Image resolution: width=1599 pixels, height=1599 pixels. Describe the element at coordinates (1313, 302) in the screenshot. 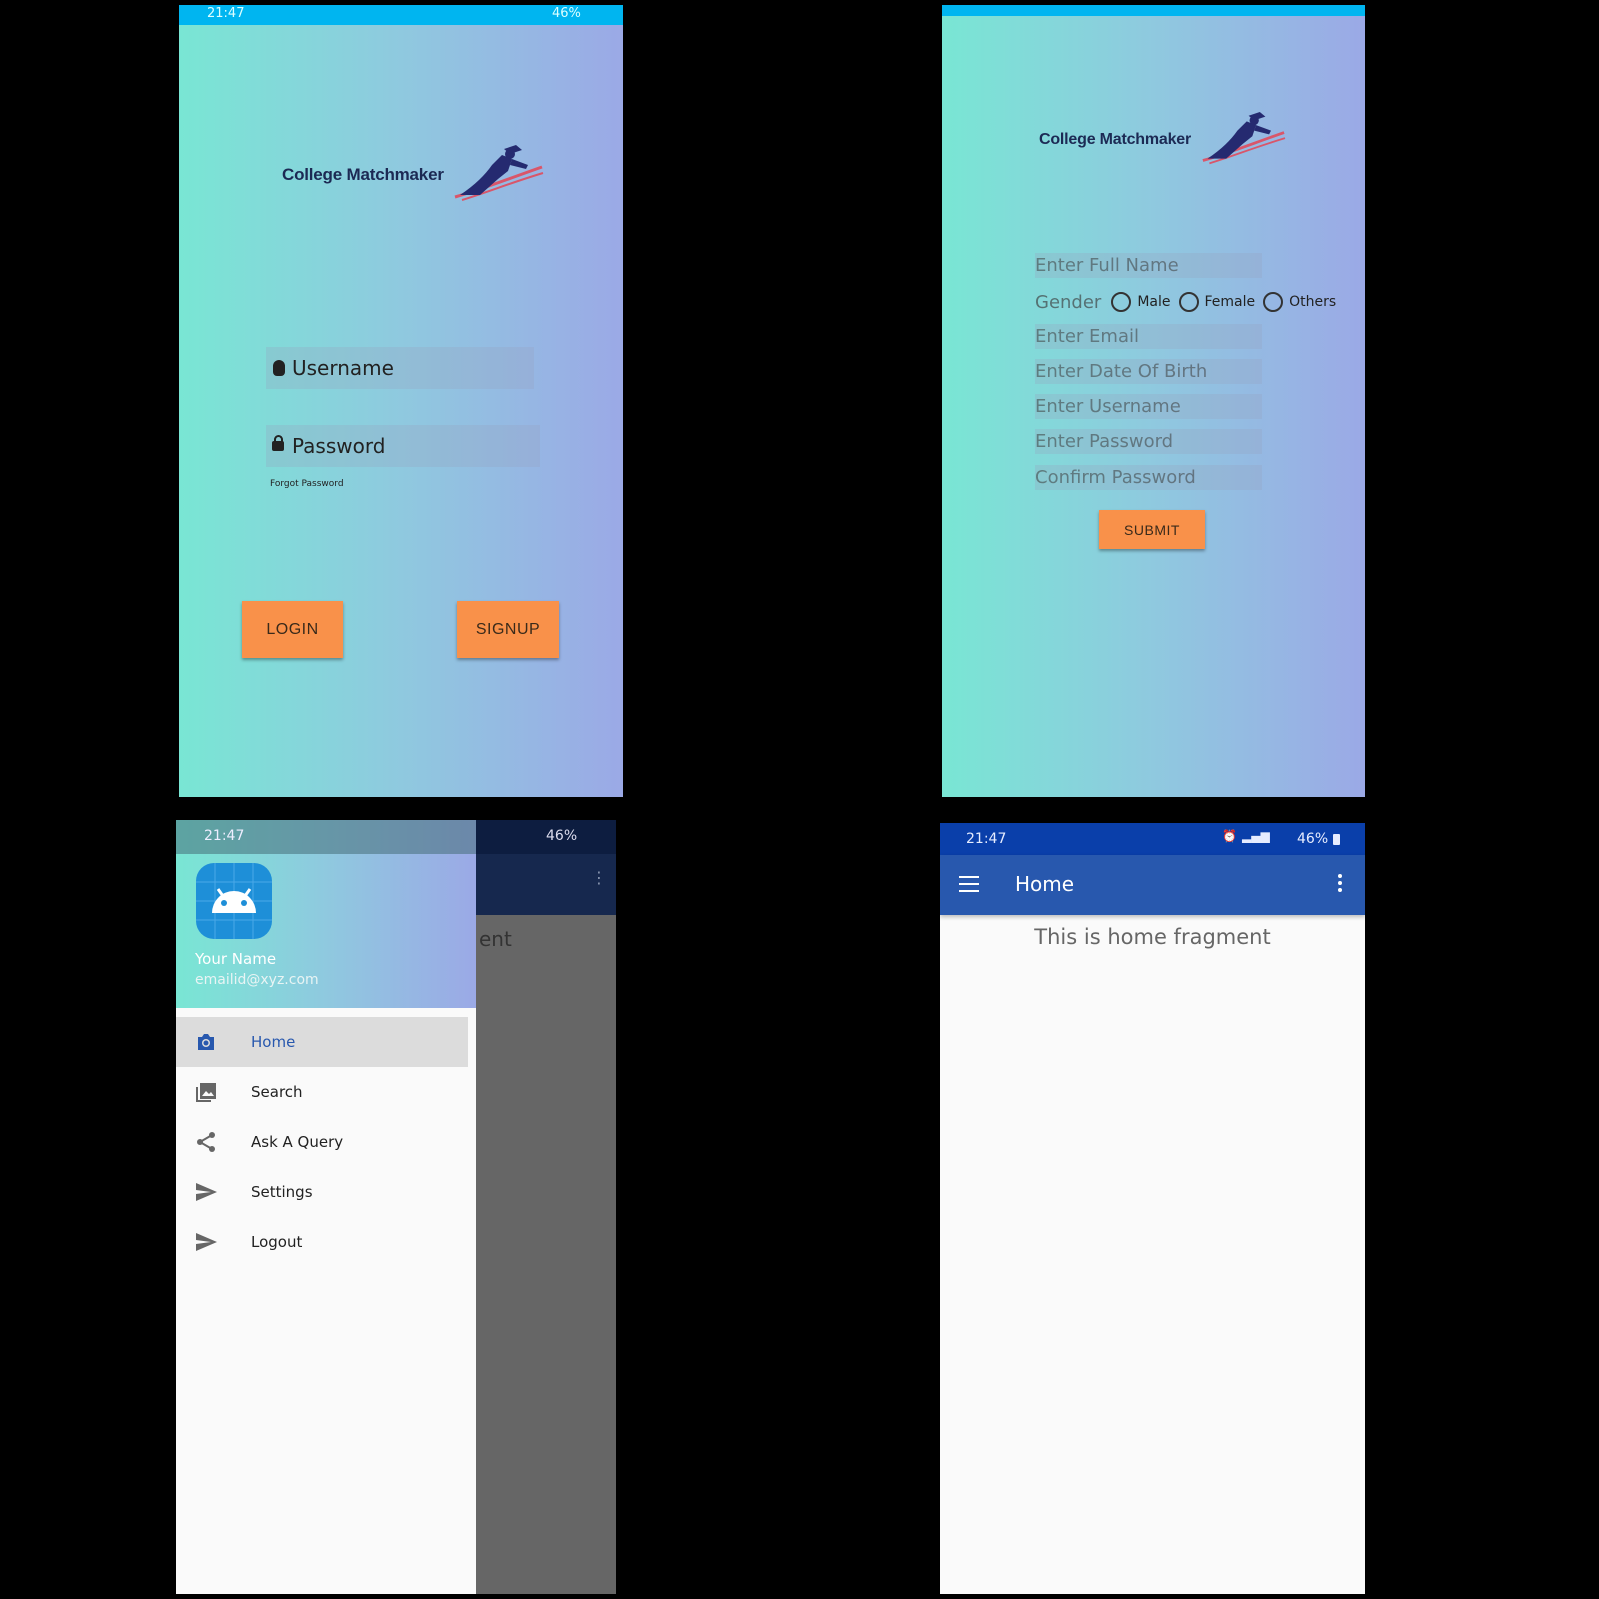

I see `radio-others-label: Others` at that location.